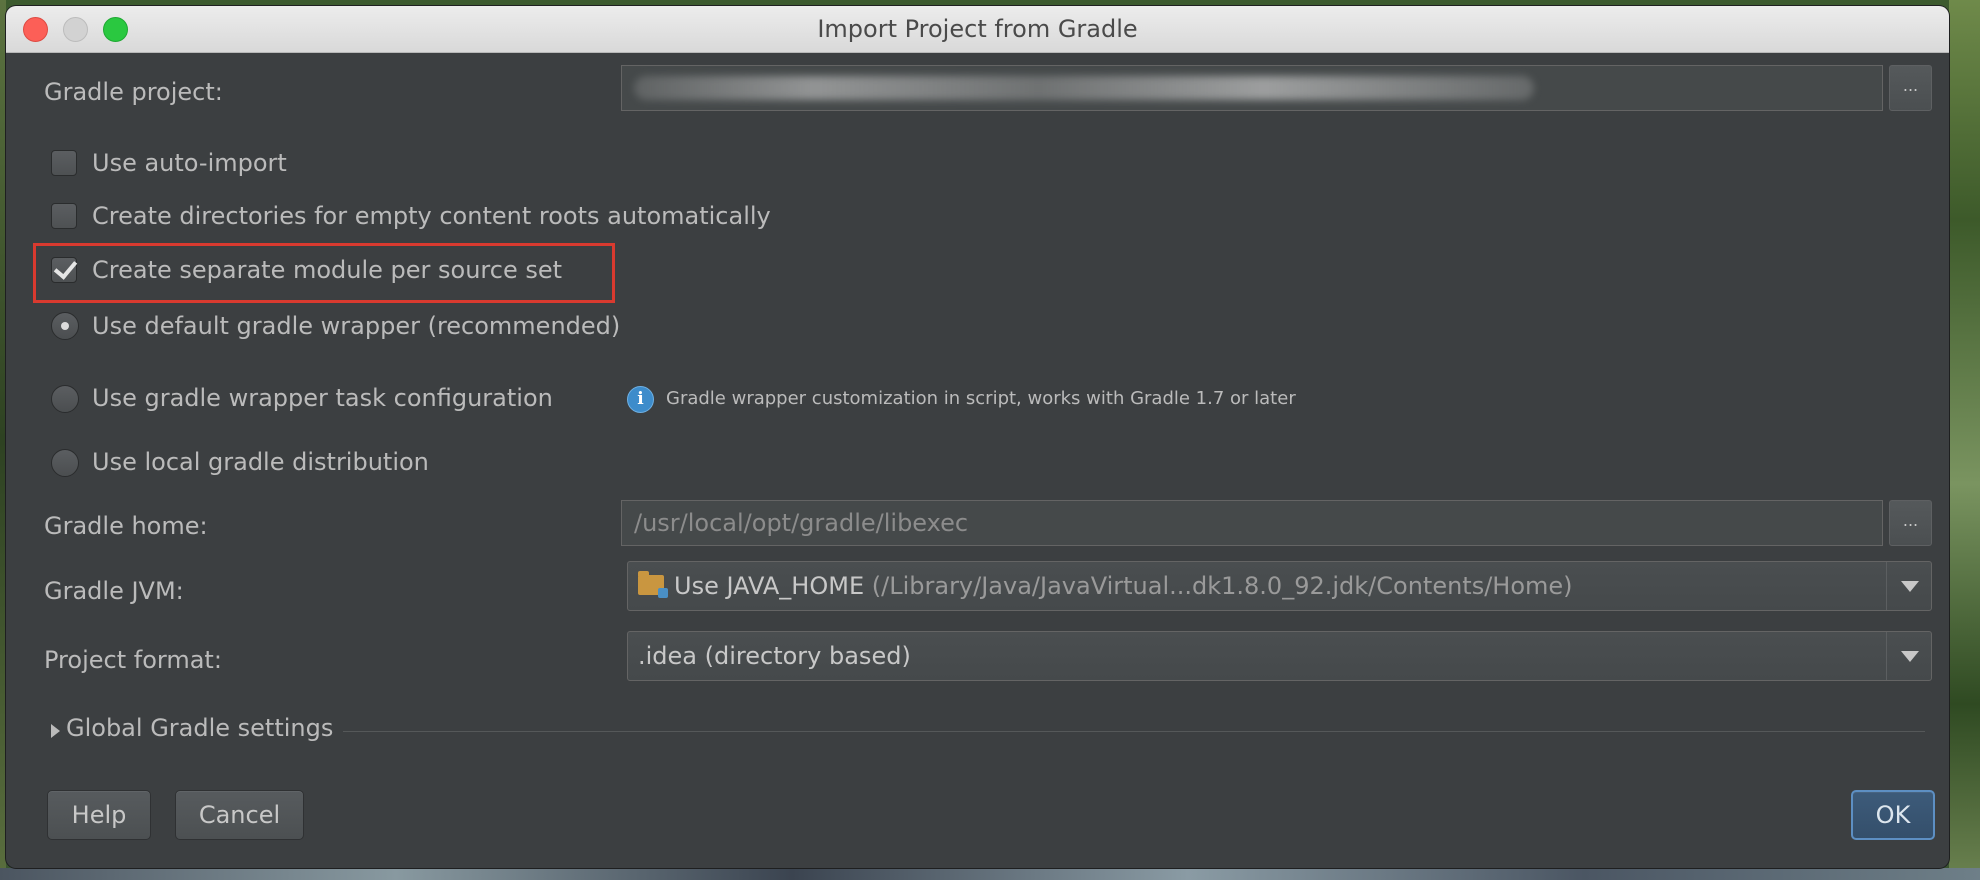  Describe the element at coordinates (199, 728) in the screenshot. I see `global-gradle-settings-toggle: Global Gradle settings` at that location.